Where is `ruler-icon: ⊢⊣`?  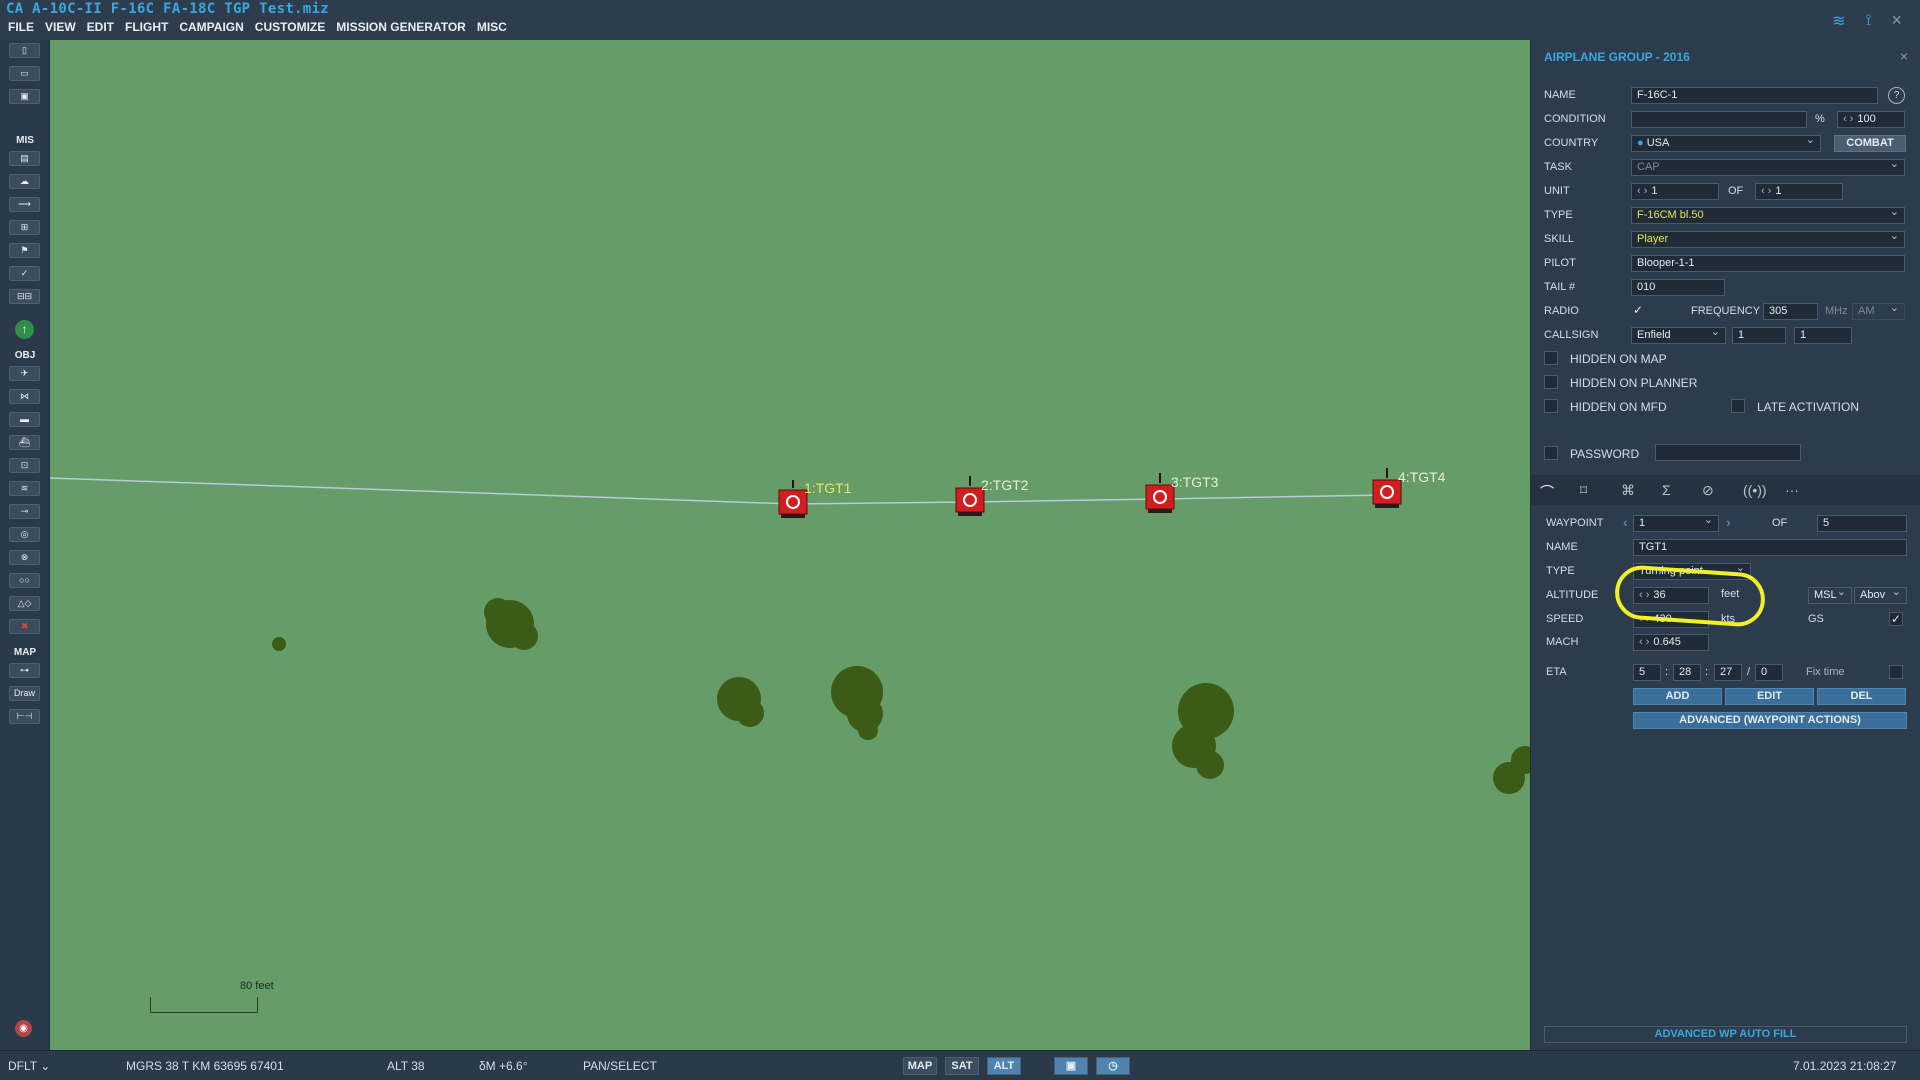
ruler-icon: ⊢⊣ is located at coordinates (24, 716).